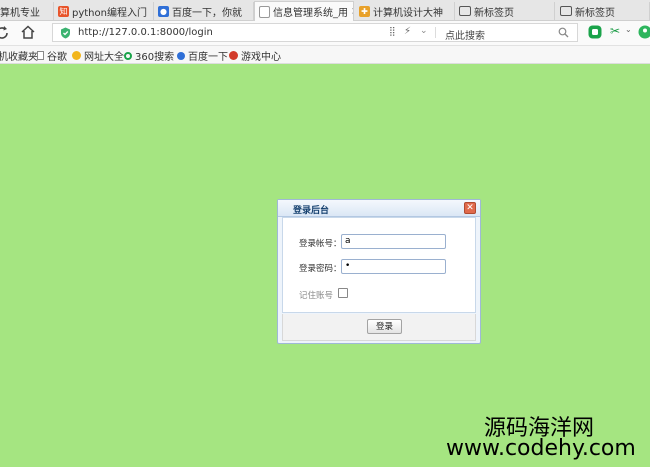 This screenshot has height=467, width=650. I want to click on baidu-paw-icon: ●, so click(163, 11).